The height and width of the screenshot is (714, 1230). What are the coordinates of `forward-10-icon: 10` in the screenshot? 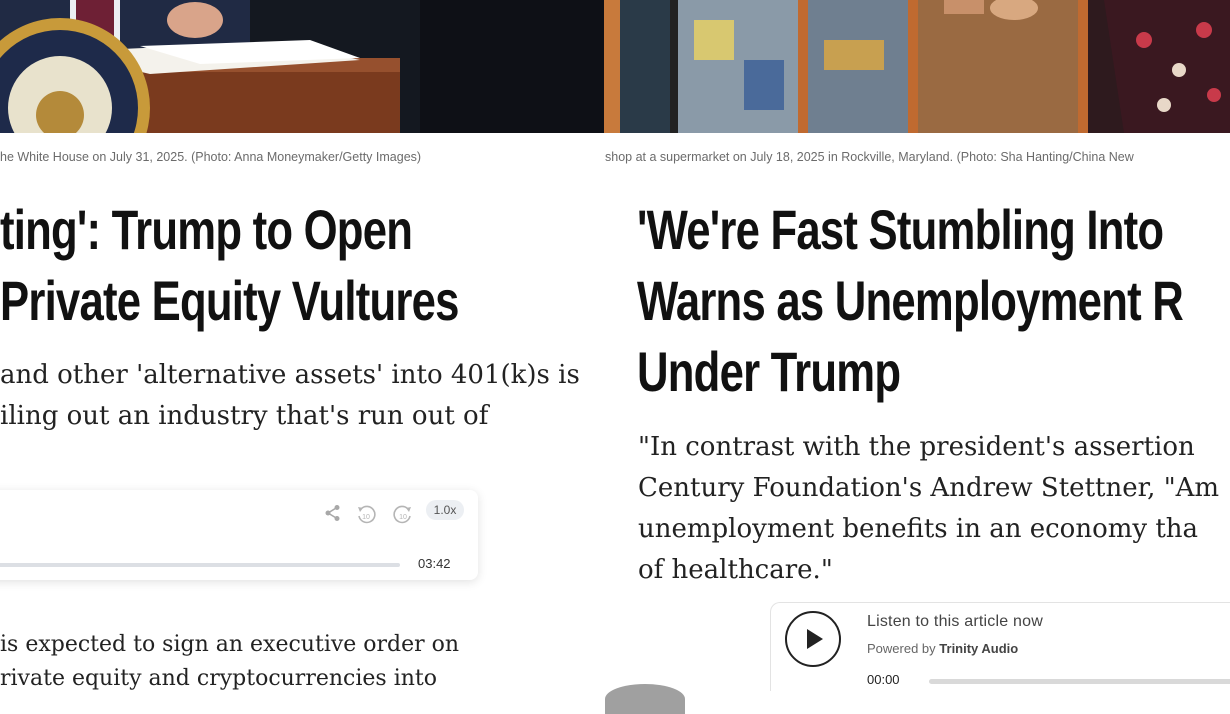 It's located at (403, 515).